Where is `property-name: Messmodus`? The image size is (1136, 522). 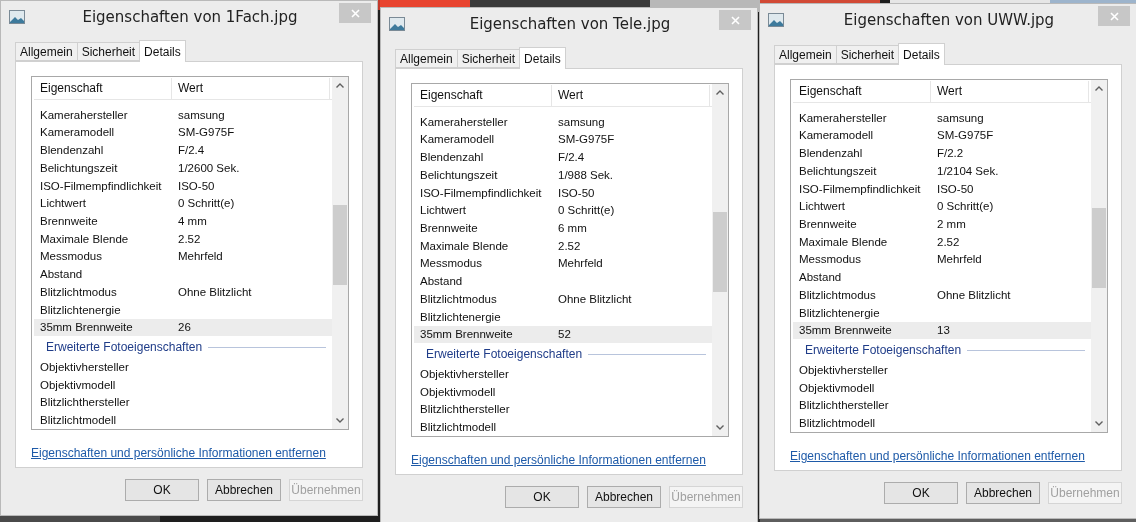
property-name: Messmodus is located at coordinates (451, 263).